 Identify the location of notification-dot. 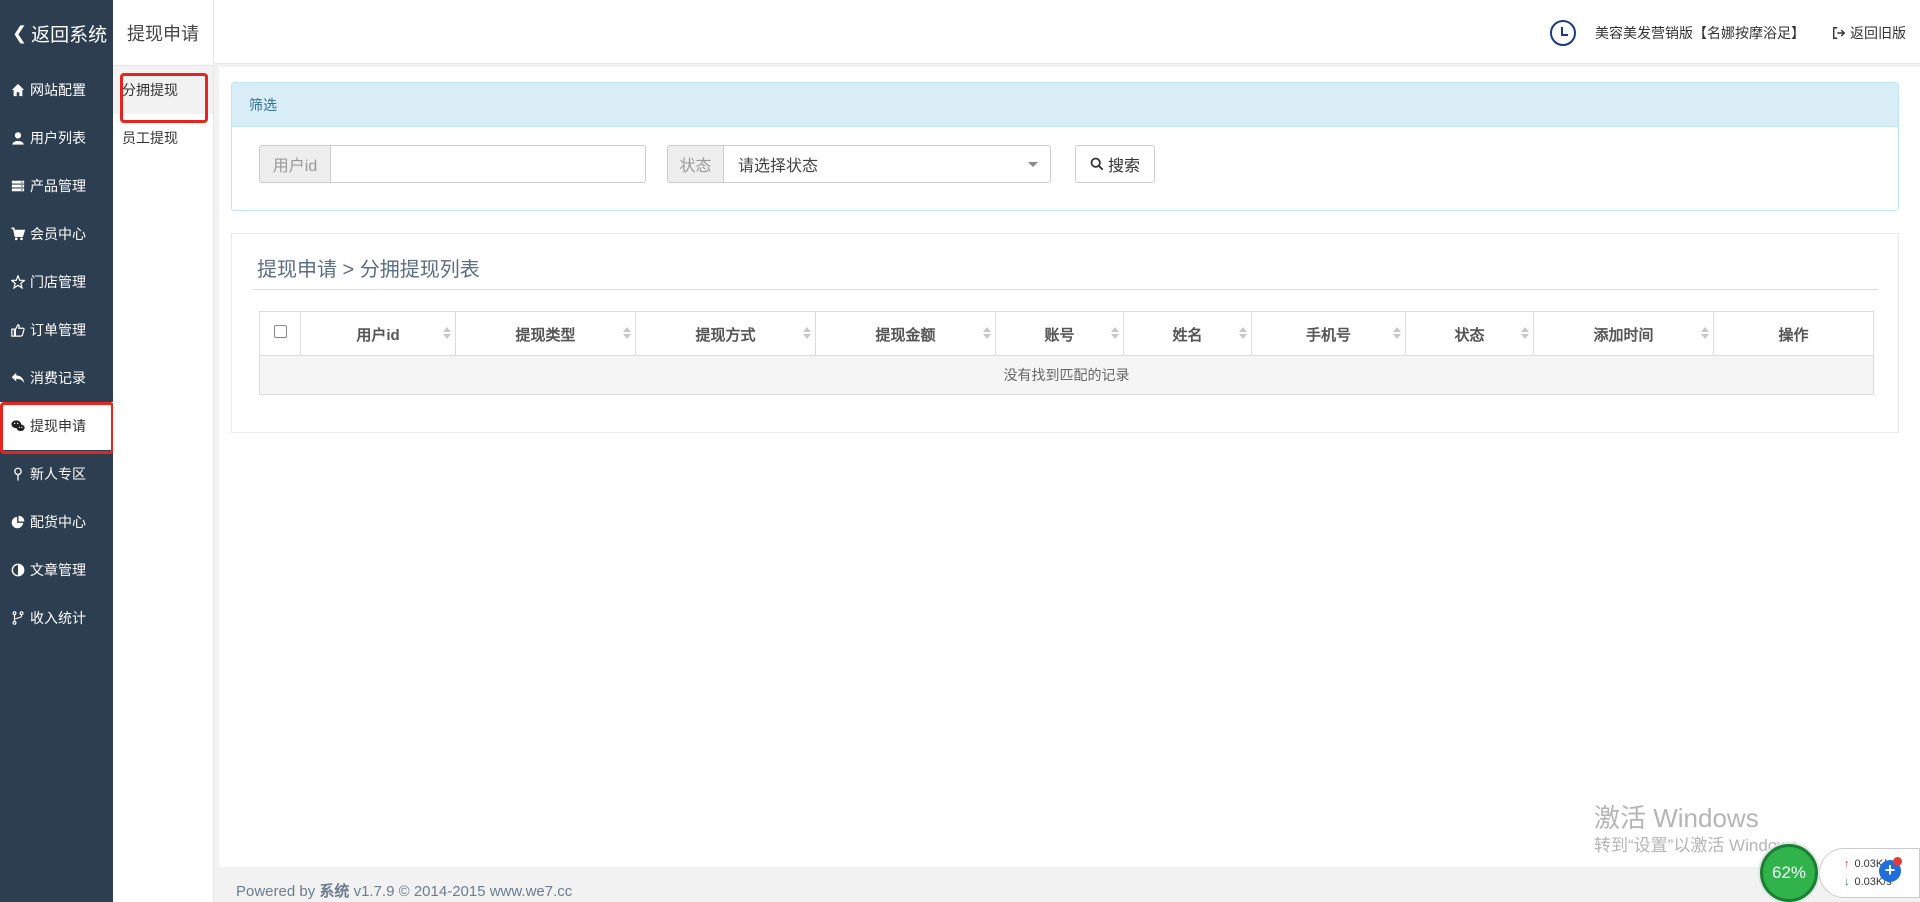
(1897, 861).